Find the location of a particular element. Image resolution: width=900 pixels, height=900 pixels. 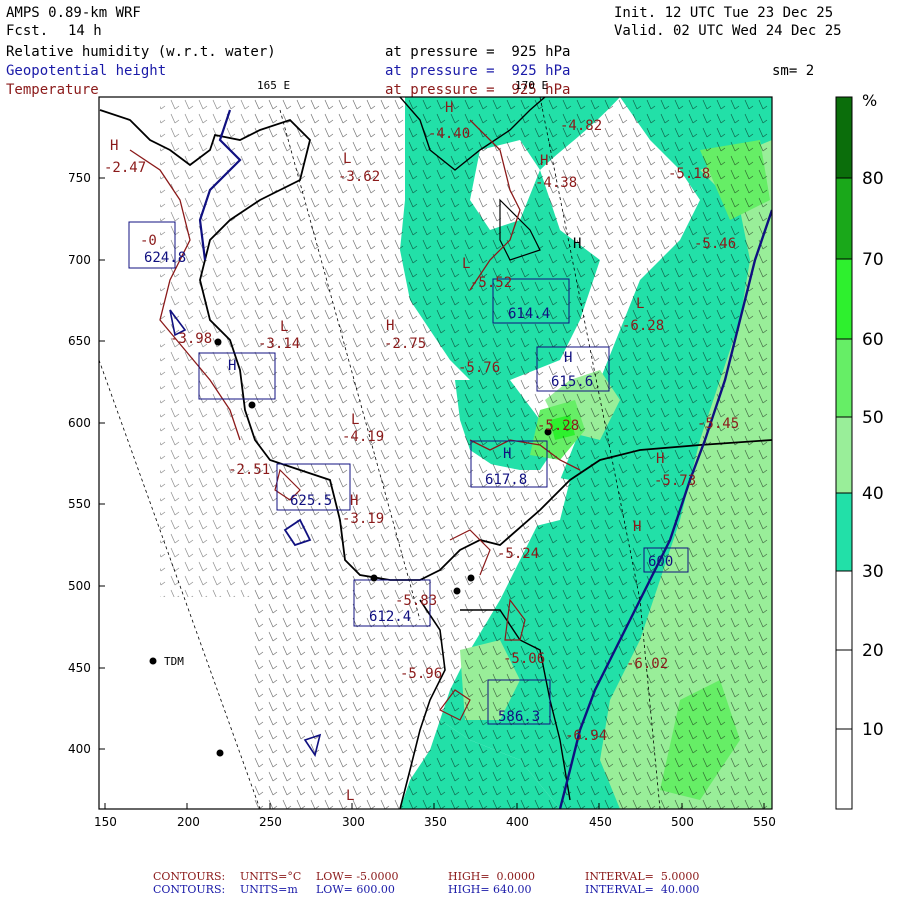

temp-label: -5.46 is located at coordinates (715, 244).